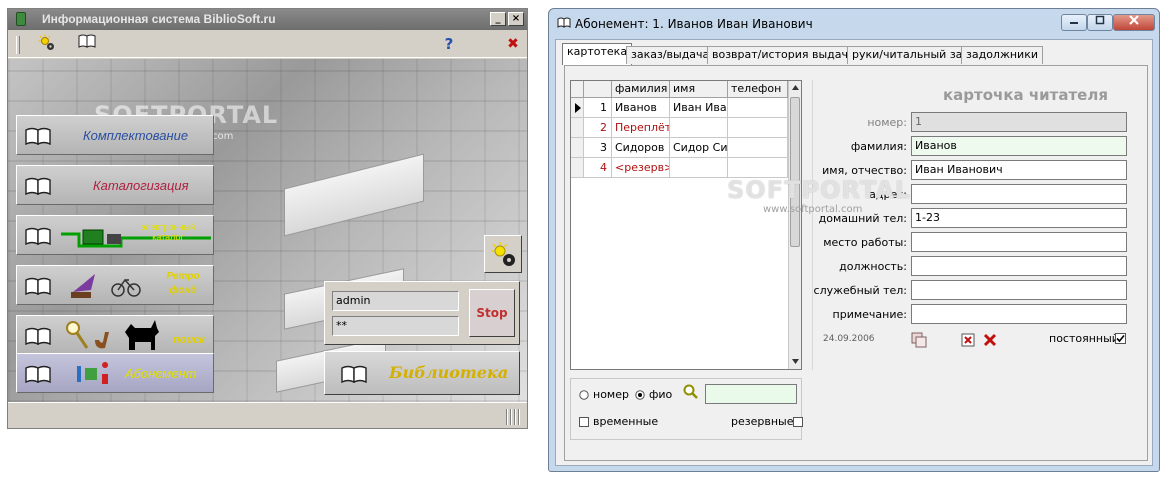 The height and width of the screenshot is (482, 1169). Describe the element at coordinates (699, 89) in the screenshot. I see `column-header-name: имя` at that location.